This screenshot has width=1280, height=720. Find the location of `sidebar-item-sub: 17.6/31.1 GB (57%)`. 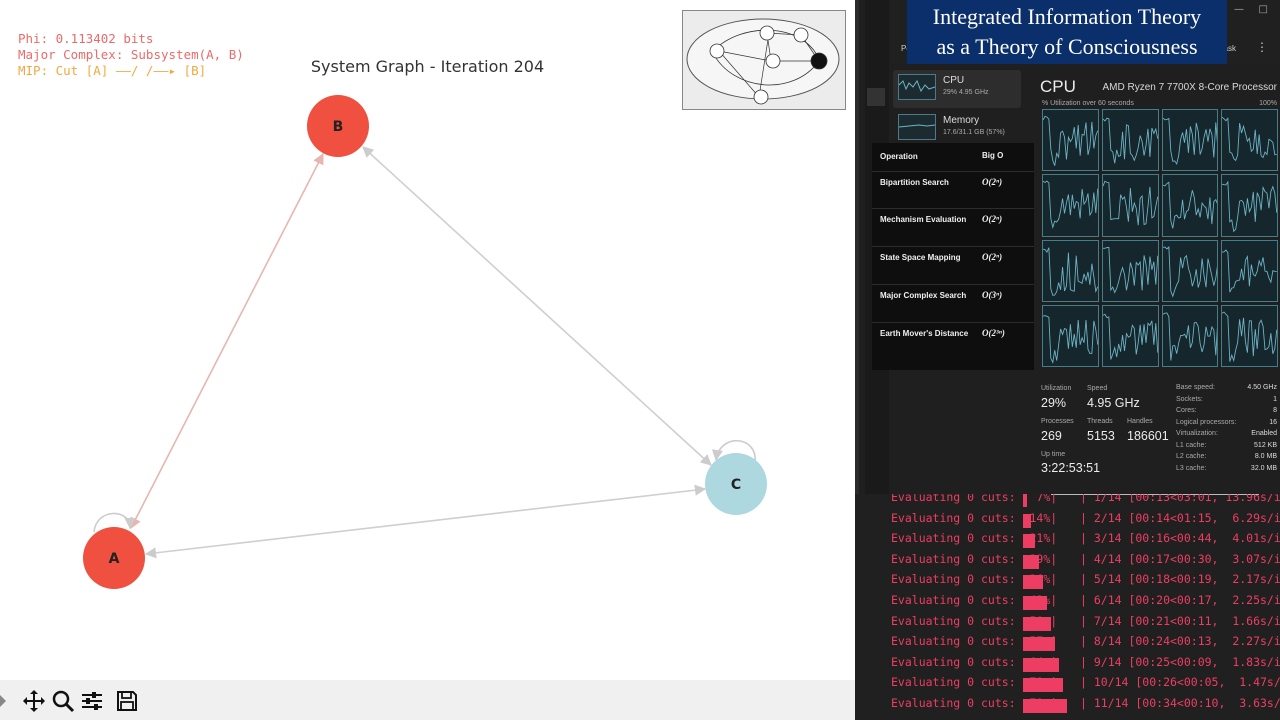

sidebar-item-sub: 17.6/31.1 GB (57%) is located at coordinates (974, 132).